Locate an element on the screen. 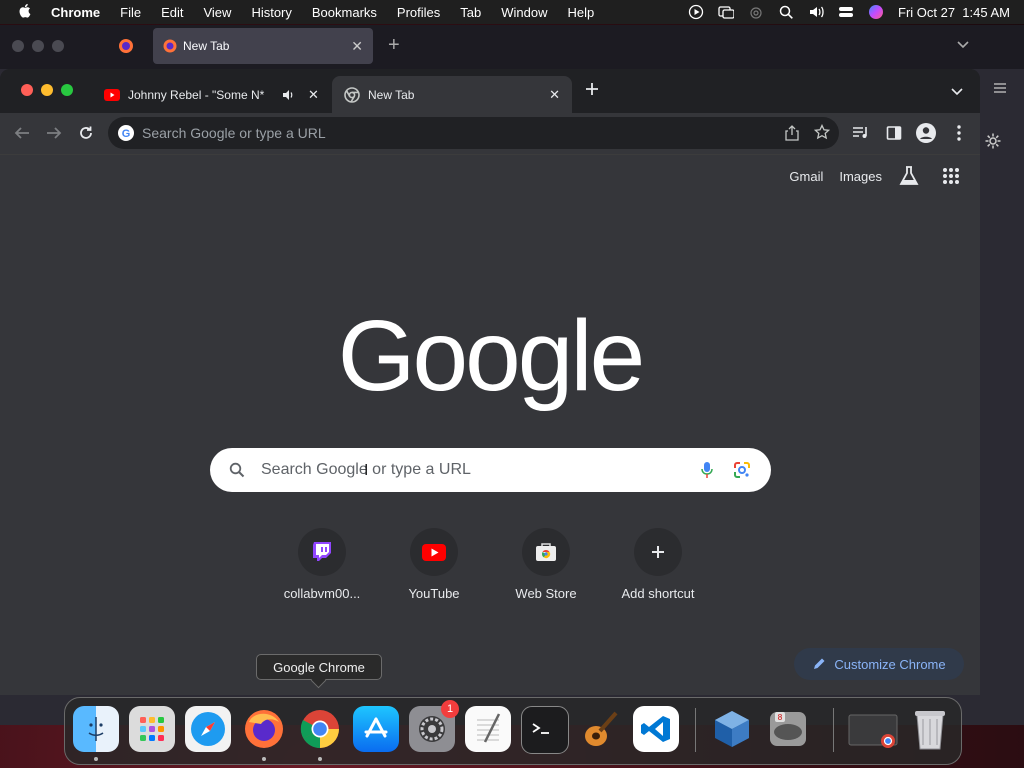  control-center-icon is located at coordinates (846, 12).